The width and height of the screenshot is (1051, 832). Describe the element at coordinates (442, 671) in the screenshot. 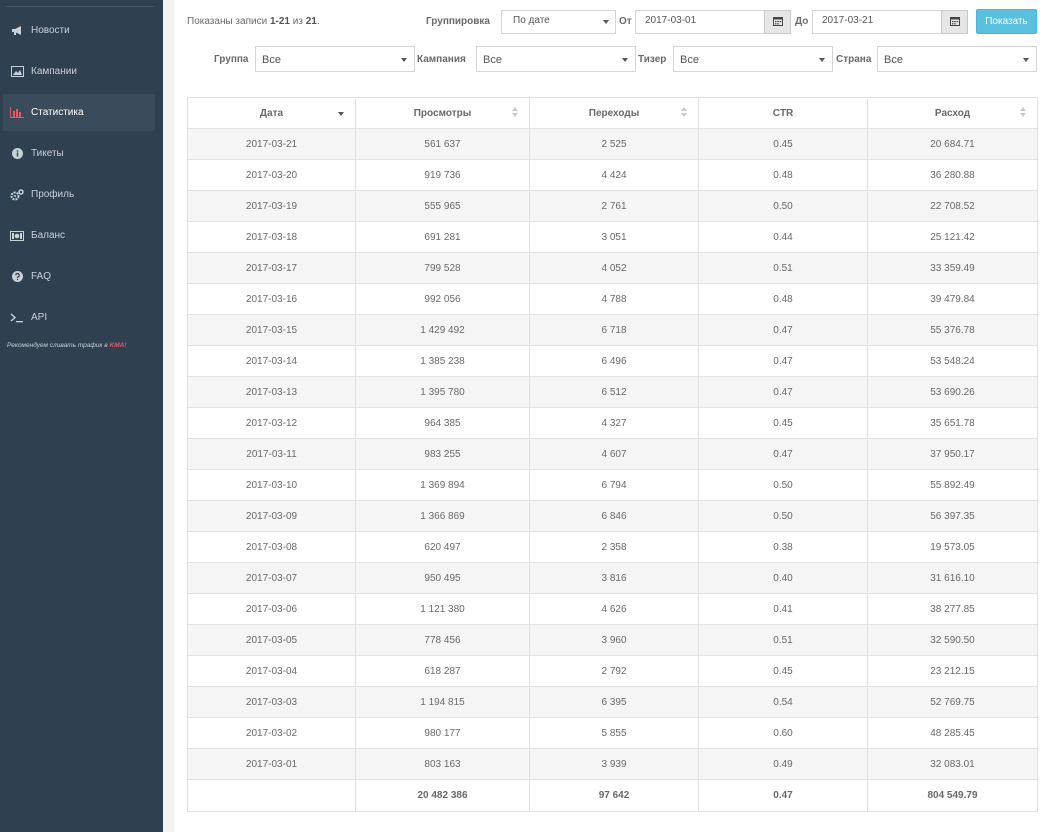

I see `cell-views: 618 287` at that location.